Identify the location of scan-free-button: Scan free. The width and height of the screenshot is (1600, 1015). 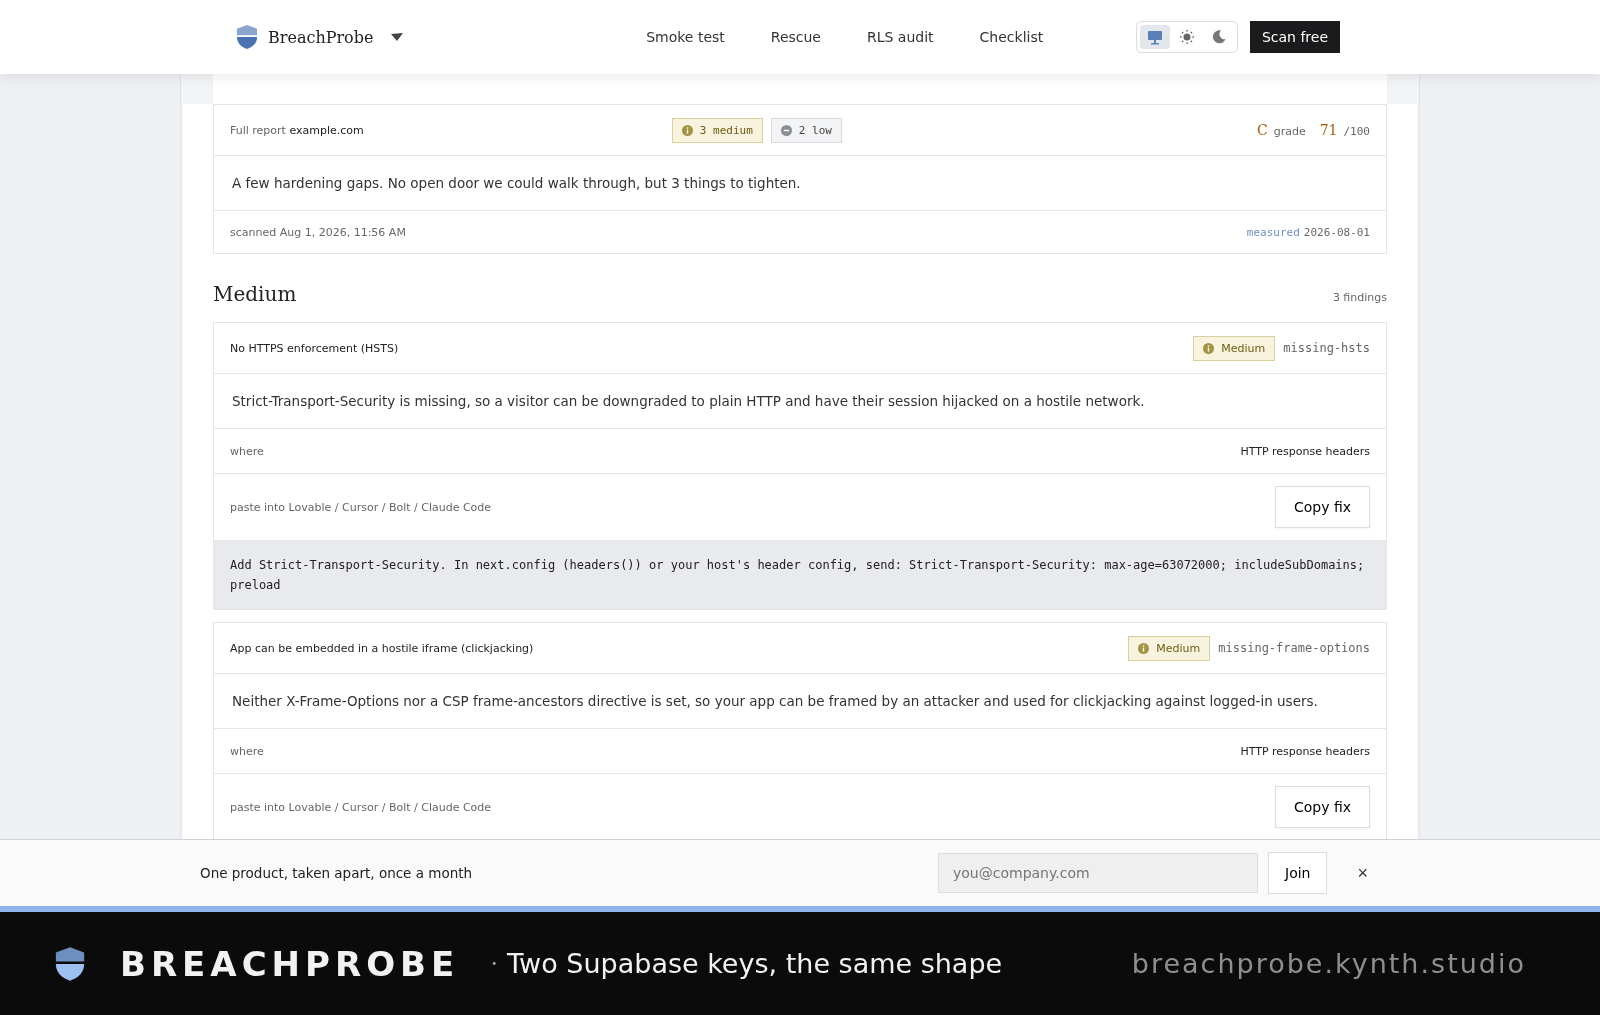
(1294, 37).